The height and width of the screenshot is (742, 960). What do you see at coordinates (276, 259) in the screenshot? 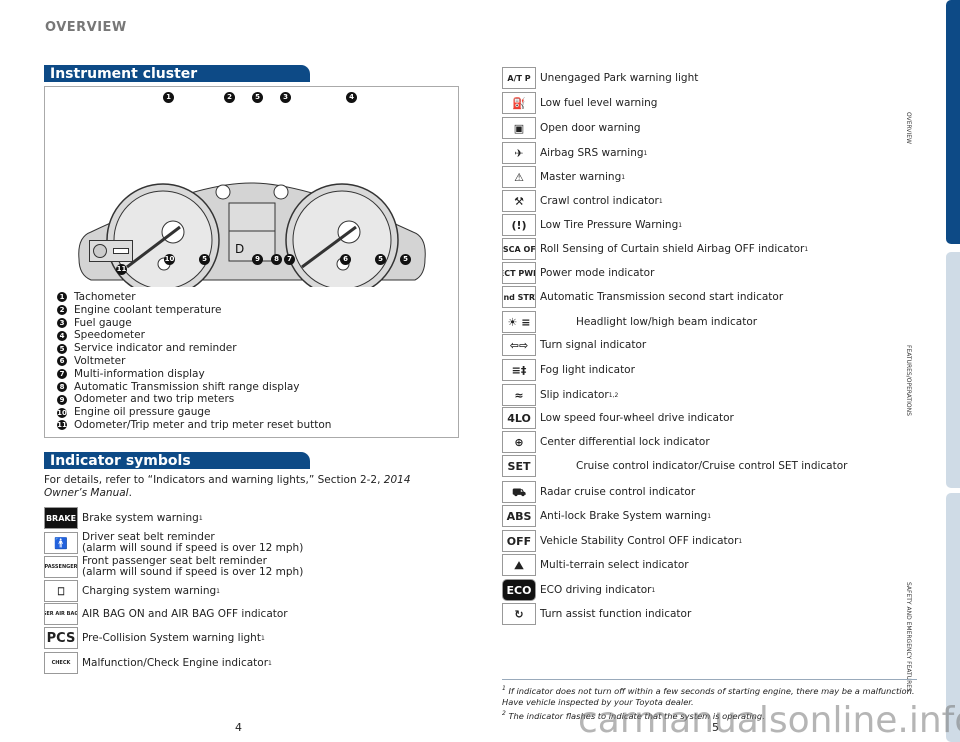
I see `callout-8: 8` at bounding box center [276, 259].